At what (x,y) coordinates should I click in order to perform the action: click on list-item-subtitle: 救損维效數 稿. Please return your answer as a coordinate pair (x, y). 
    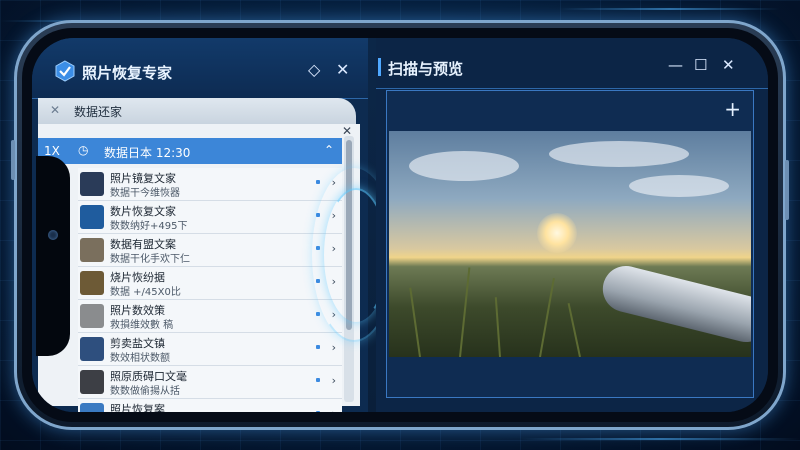
    Looking at the image, I should click on (142, 325).